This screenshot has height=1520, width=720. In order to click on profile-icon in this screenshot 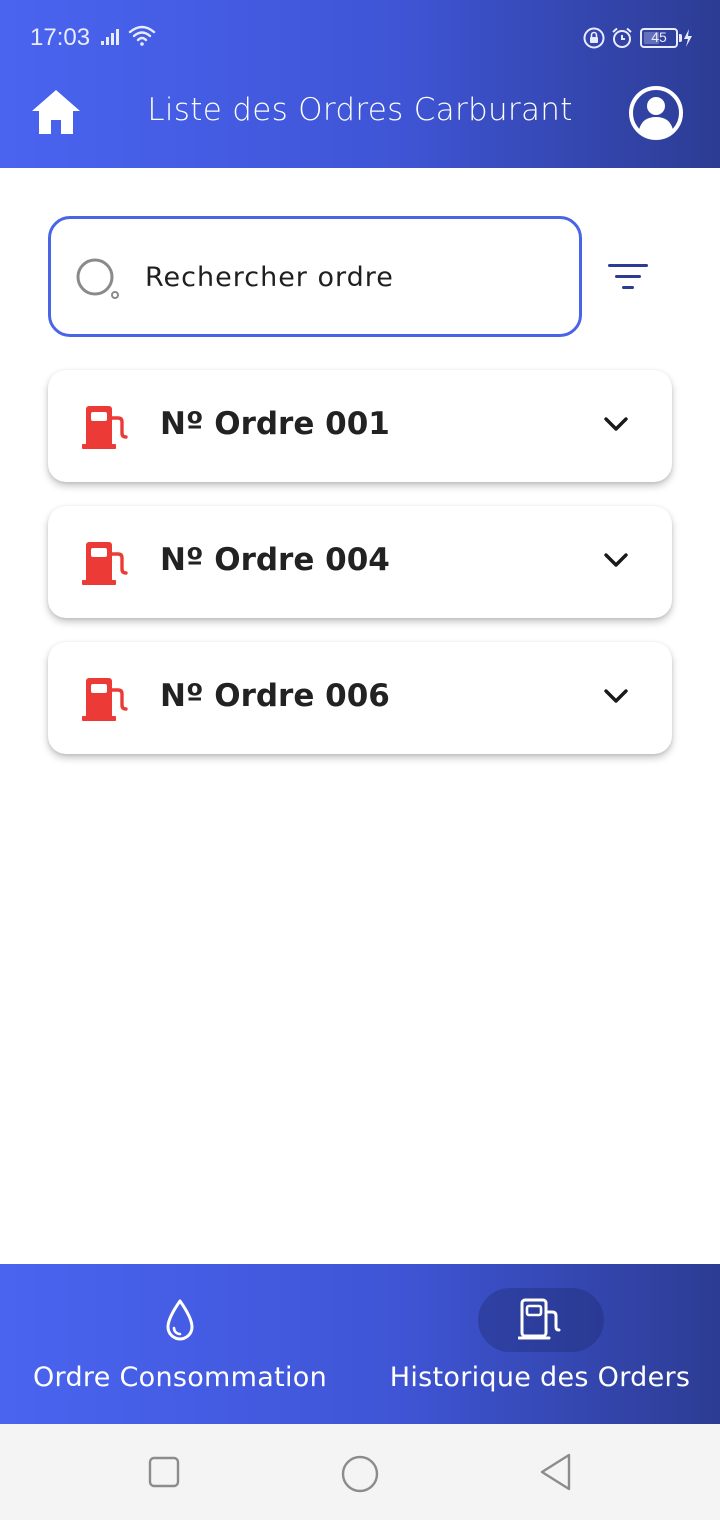, I will do `click(656, 113)`.